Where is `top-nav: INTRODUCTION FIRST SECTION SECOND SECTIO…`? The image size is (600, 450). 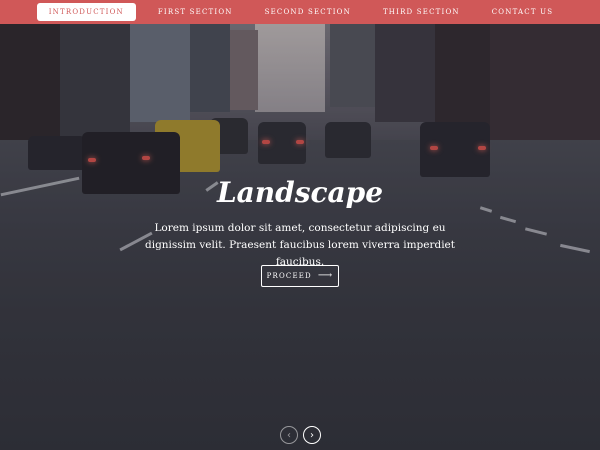 top-nav: INTRODUCTION FIRST SECTION SECOND SECTIO… is located at coordinates (300, 12).